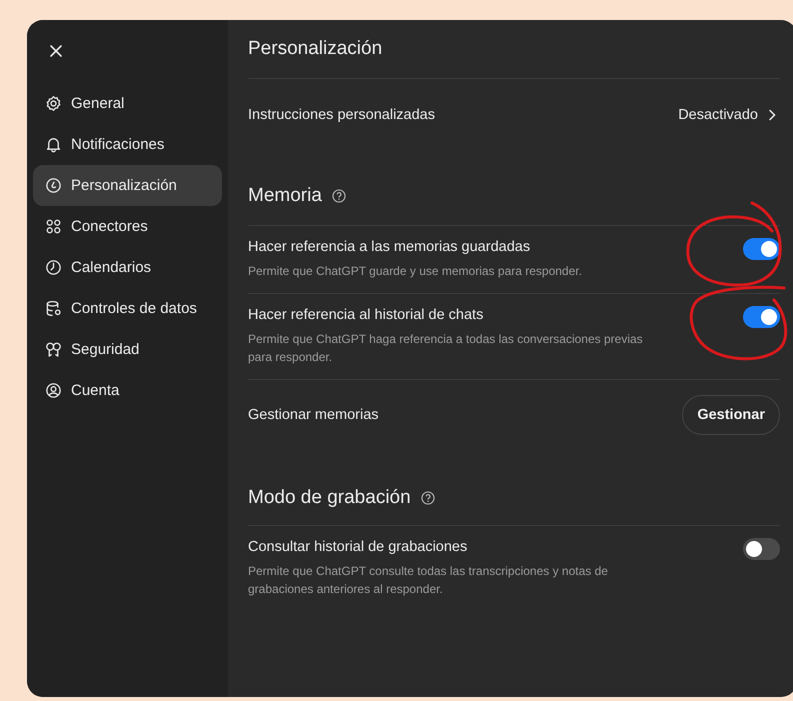 This screenshot has width=793, height=701. What do you see at coordinates (53, 144) in the screenshot?
I see `bell-icon` at bounding box center [53, 144].